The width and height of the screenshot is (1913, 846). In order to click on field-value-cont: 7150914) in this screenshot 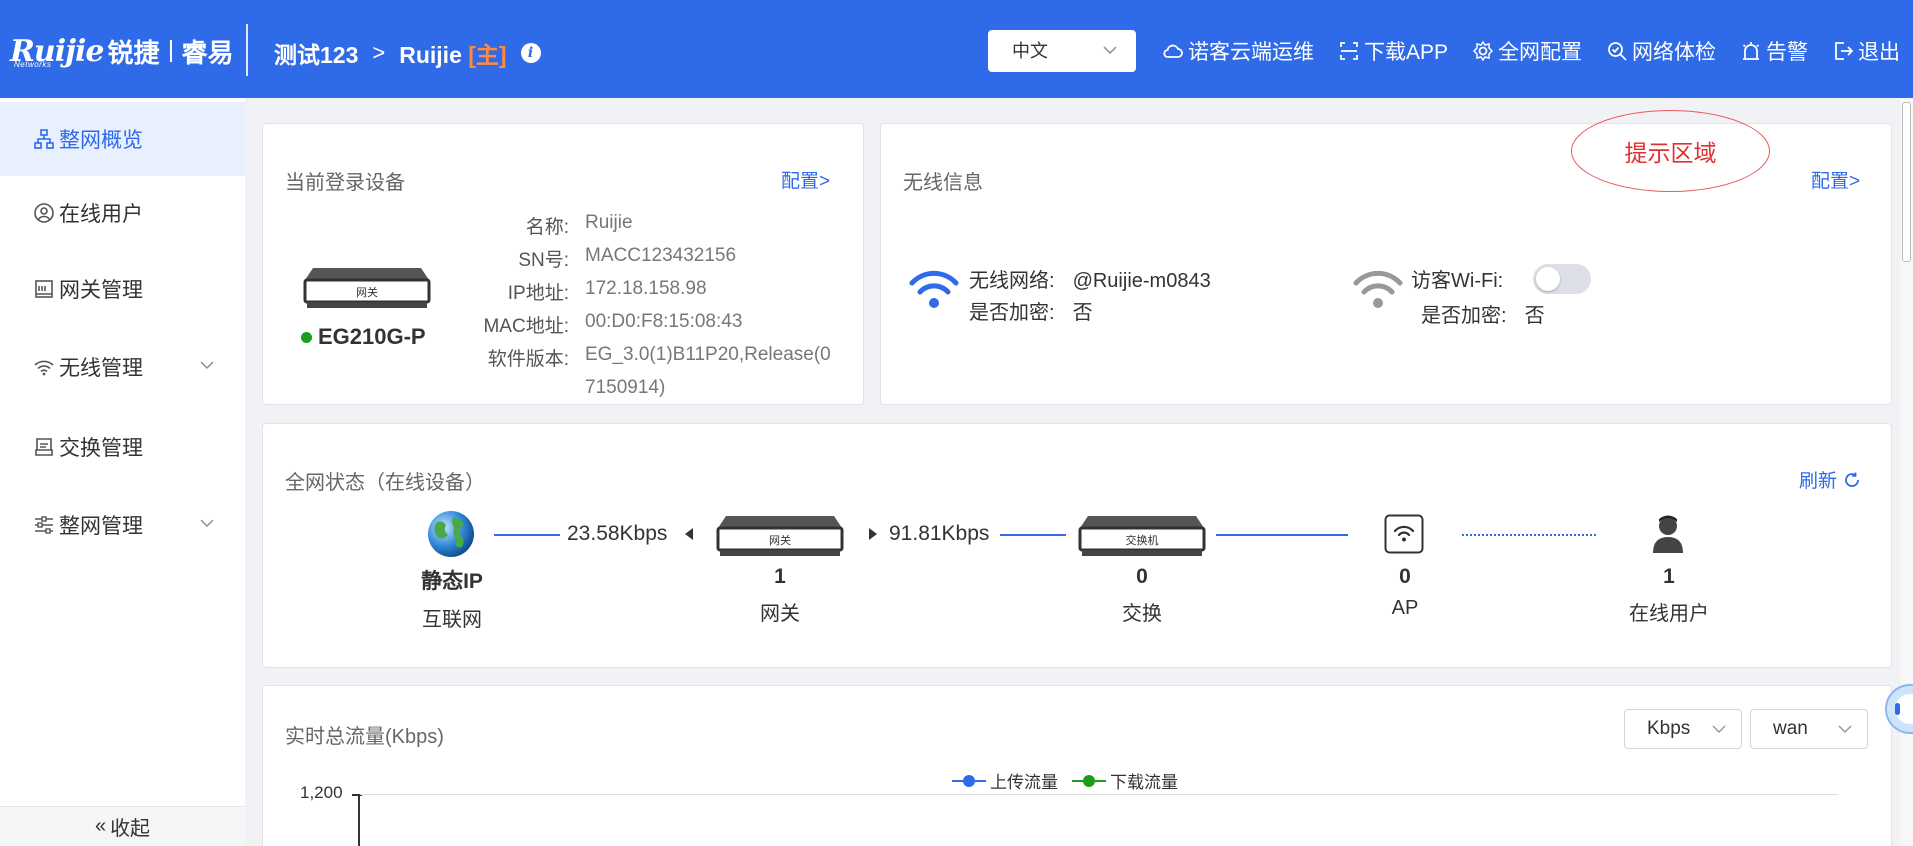, I will do `click(625, 387)`.